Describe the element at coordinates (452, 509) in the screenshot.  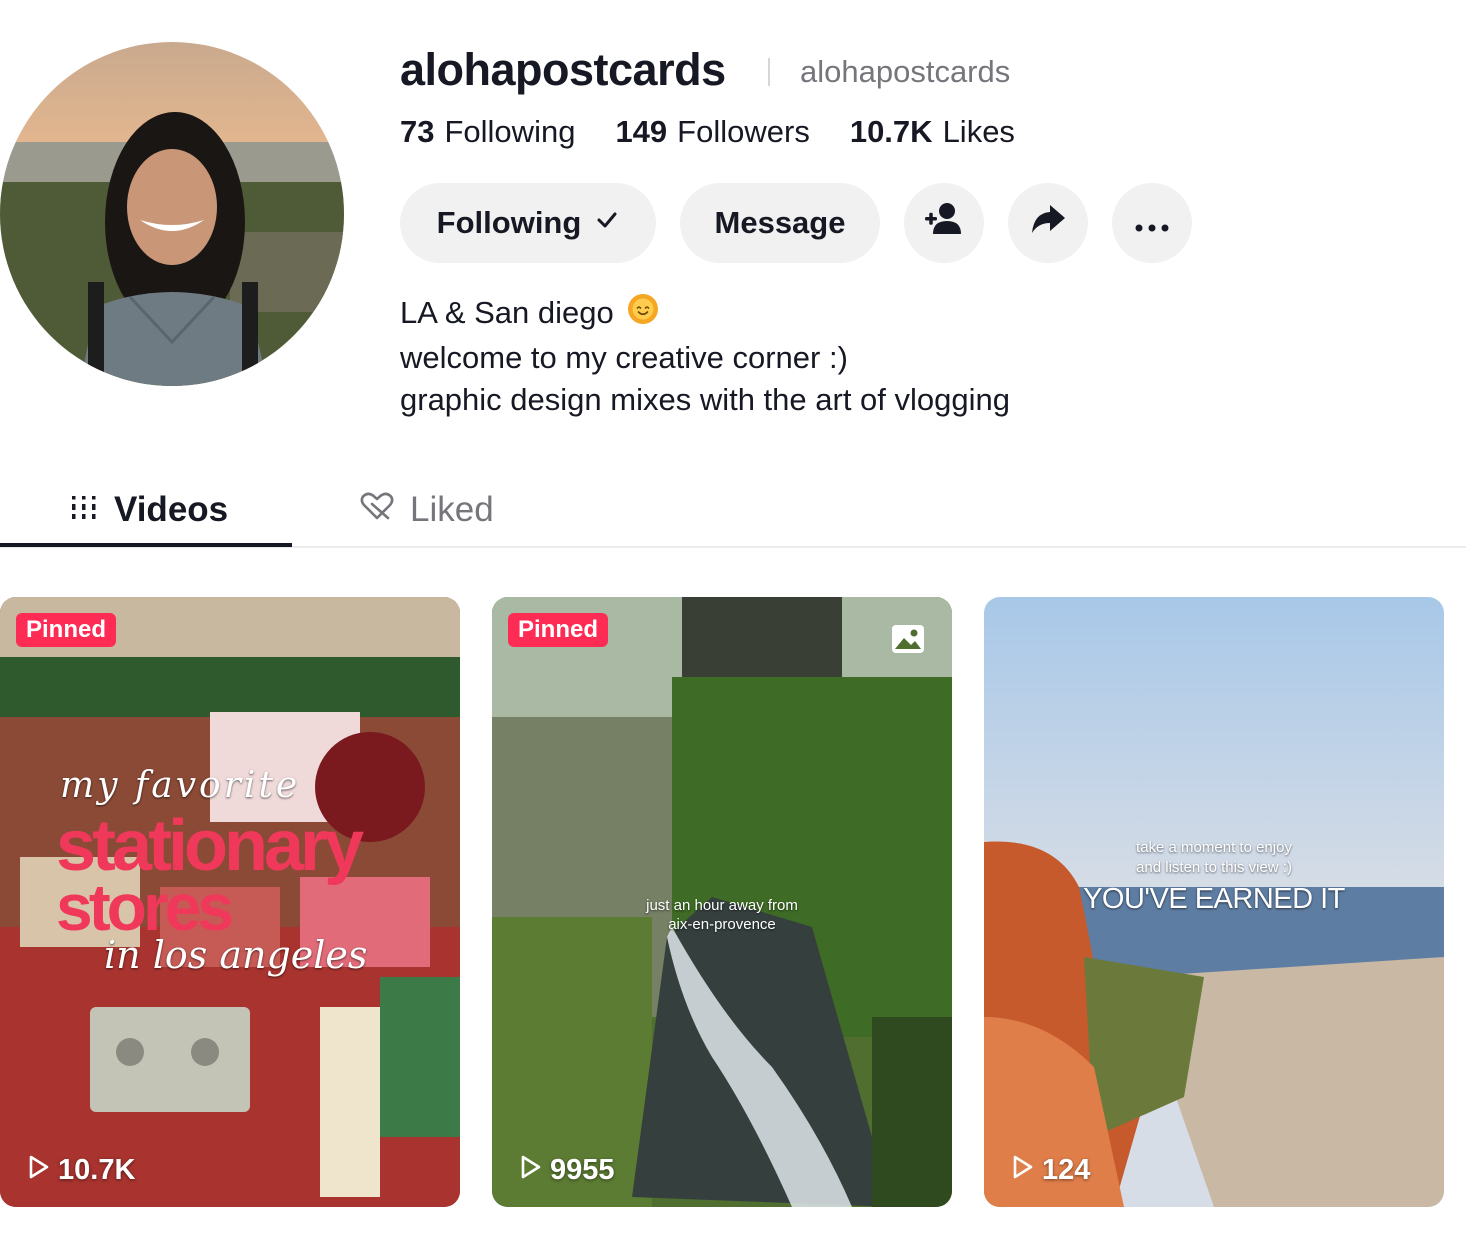
I see `tab-liked-label: Liked` at that location.